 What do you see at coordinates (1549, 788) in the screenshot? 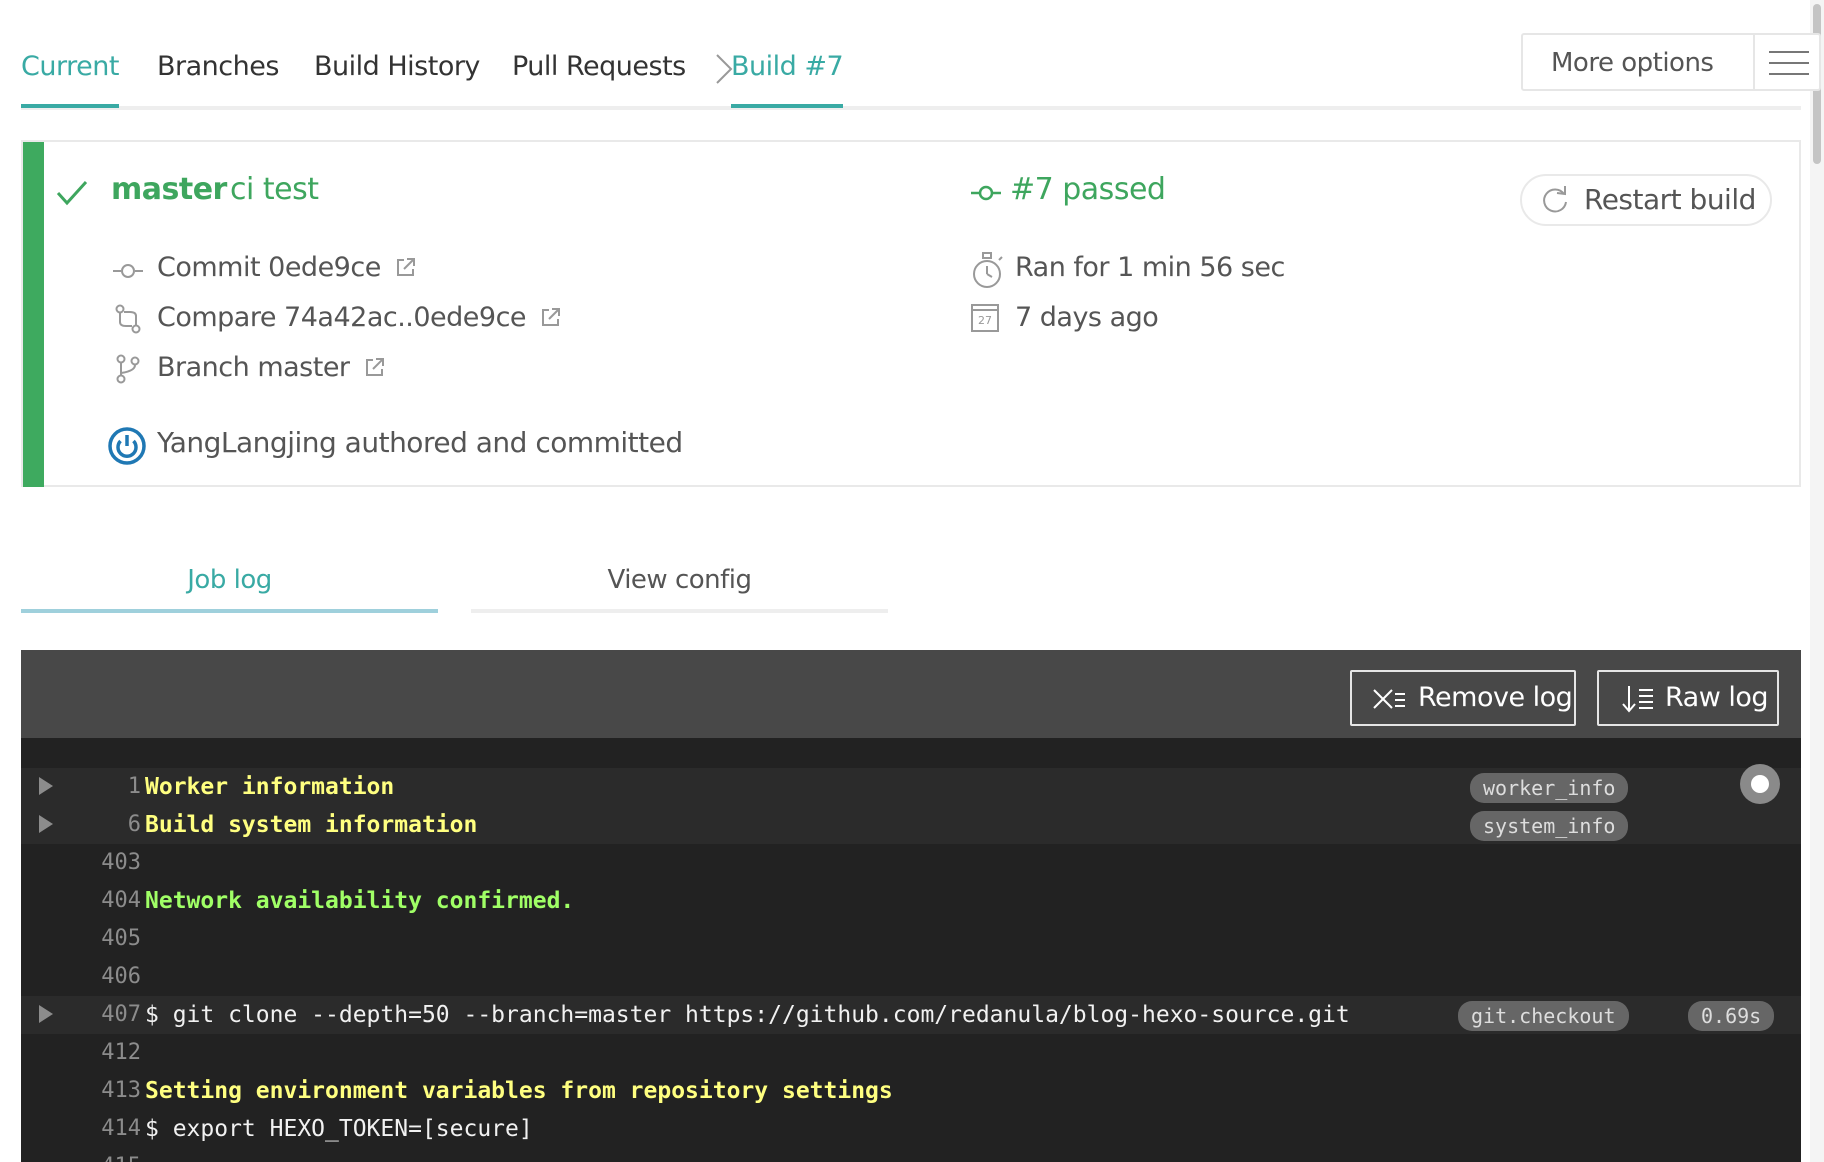
I see `fold-tag: worker_info` at bounding box center [1549, 788].